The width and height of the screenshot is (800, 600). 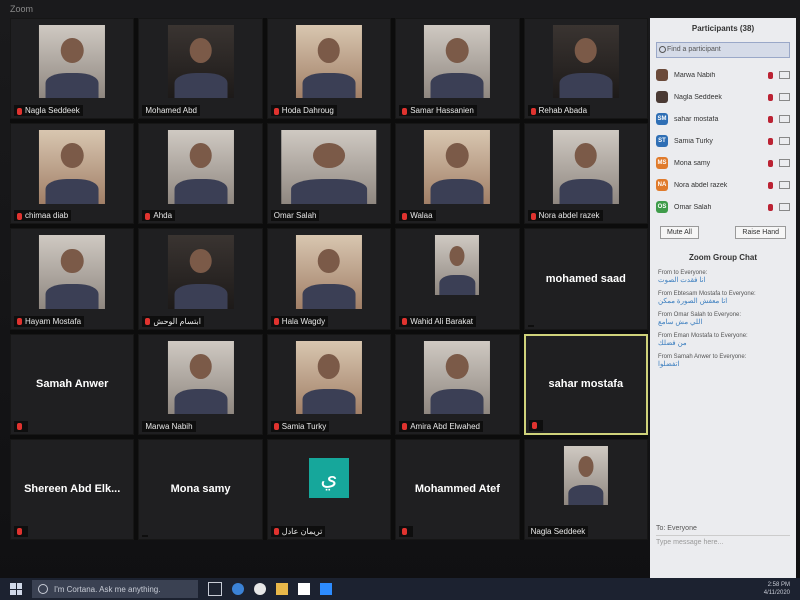 What do you see at coordinates (298, 531) in the screenshot?
I see `participant-name-label: تريمان عادل` at bounding box center [298, 531].